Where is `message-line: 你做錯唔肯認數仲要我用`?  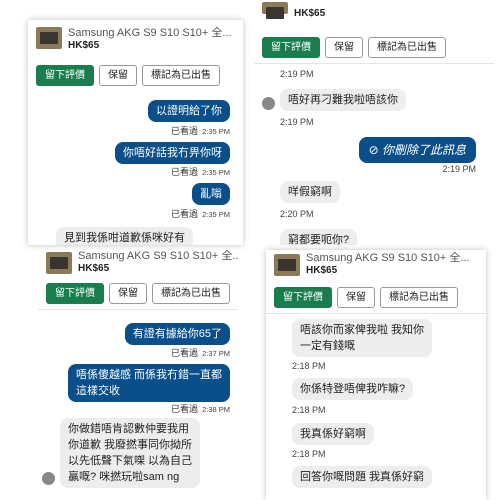 message-line: 你做錯唔肯認數仲要我用 is located at coordinates (128, 429).